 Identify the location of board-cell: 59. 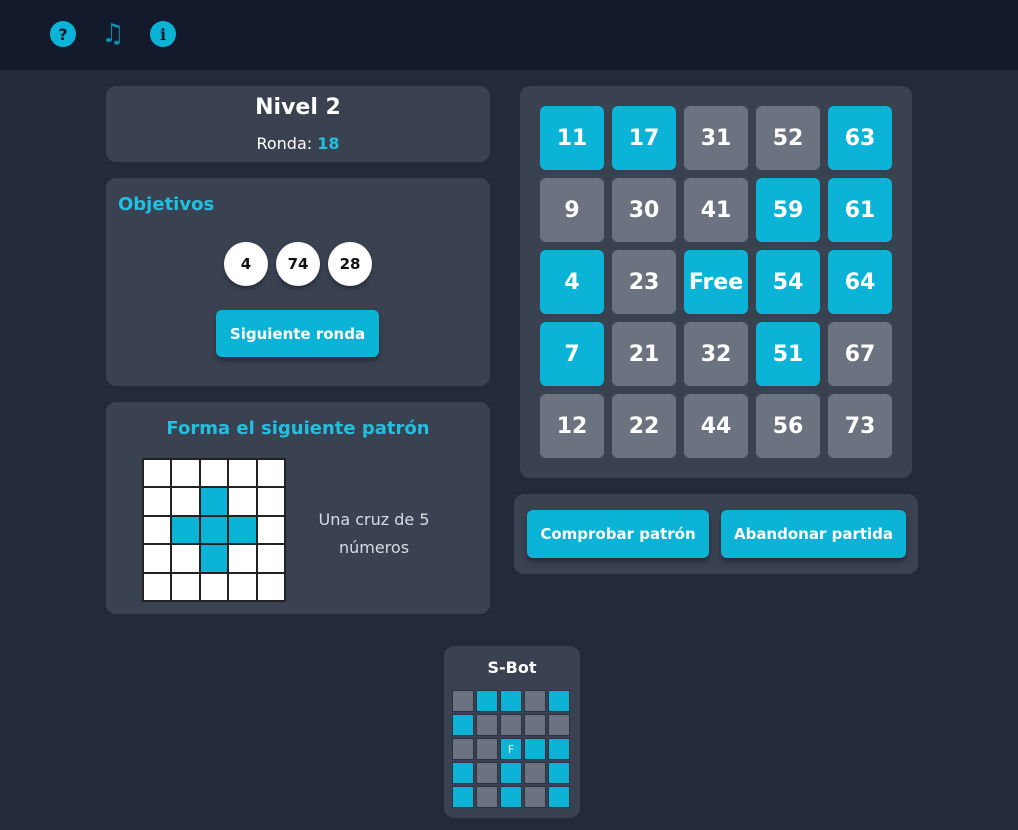
(788, 210).